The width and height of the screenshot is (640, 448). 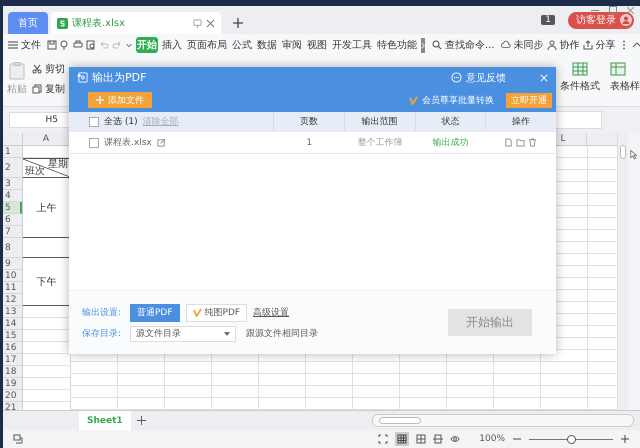 What do you see at coordinates (509, 142) in the screenshot?
I see `document-icon` at bounding box center [509, 142].